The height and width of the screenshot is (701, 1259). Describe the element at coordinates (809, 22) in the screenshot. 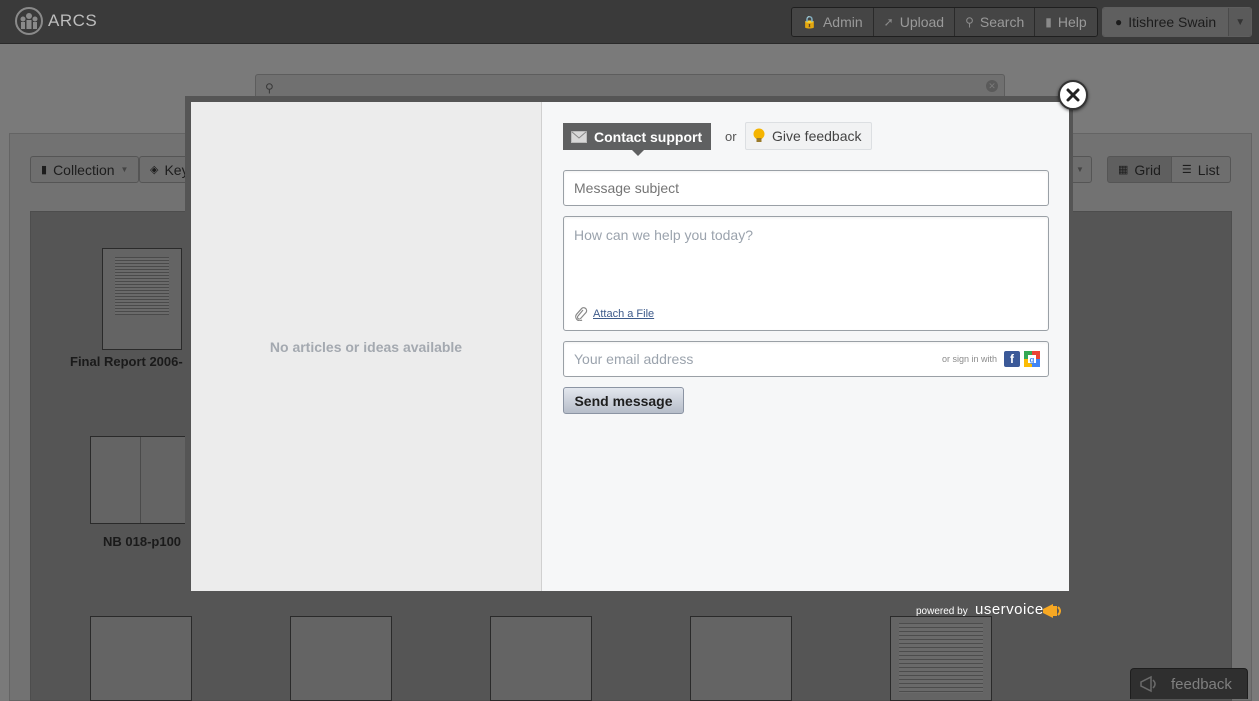

I see `lock-icon: 🔒` at that location.